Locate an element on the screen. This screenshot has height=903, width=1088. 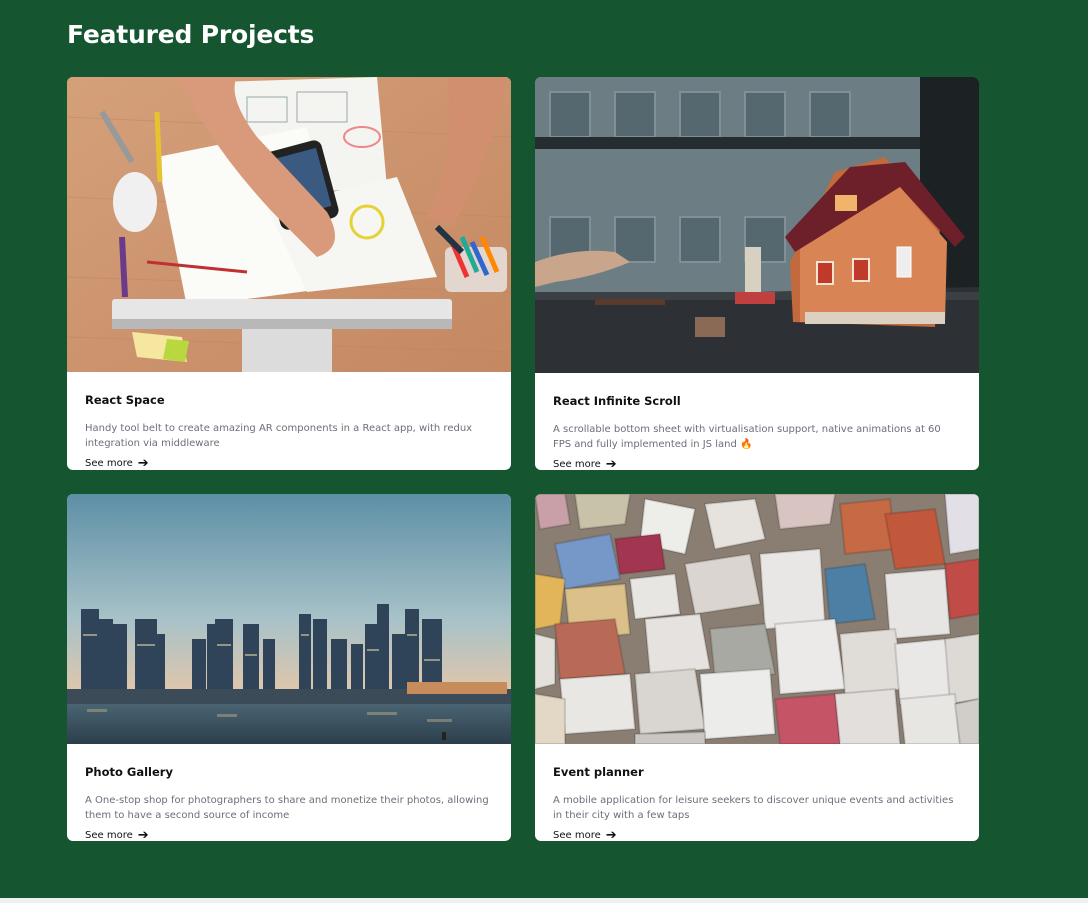
project-image-colored-stones is located at coordinates (757, 619).